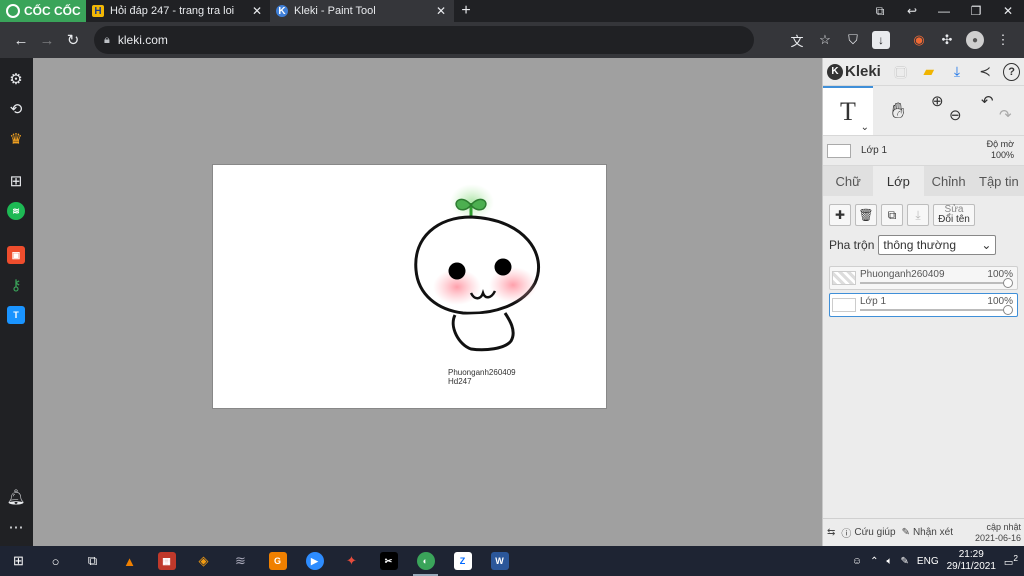 The image size is (1024, 576). I want to click on lock-icon: 🔒︎, so click(107, 39).